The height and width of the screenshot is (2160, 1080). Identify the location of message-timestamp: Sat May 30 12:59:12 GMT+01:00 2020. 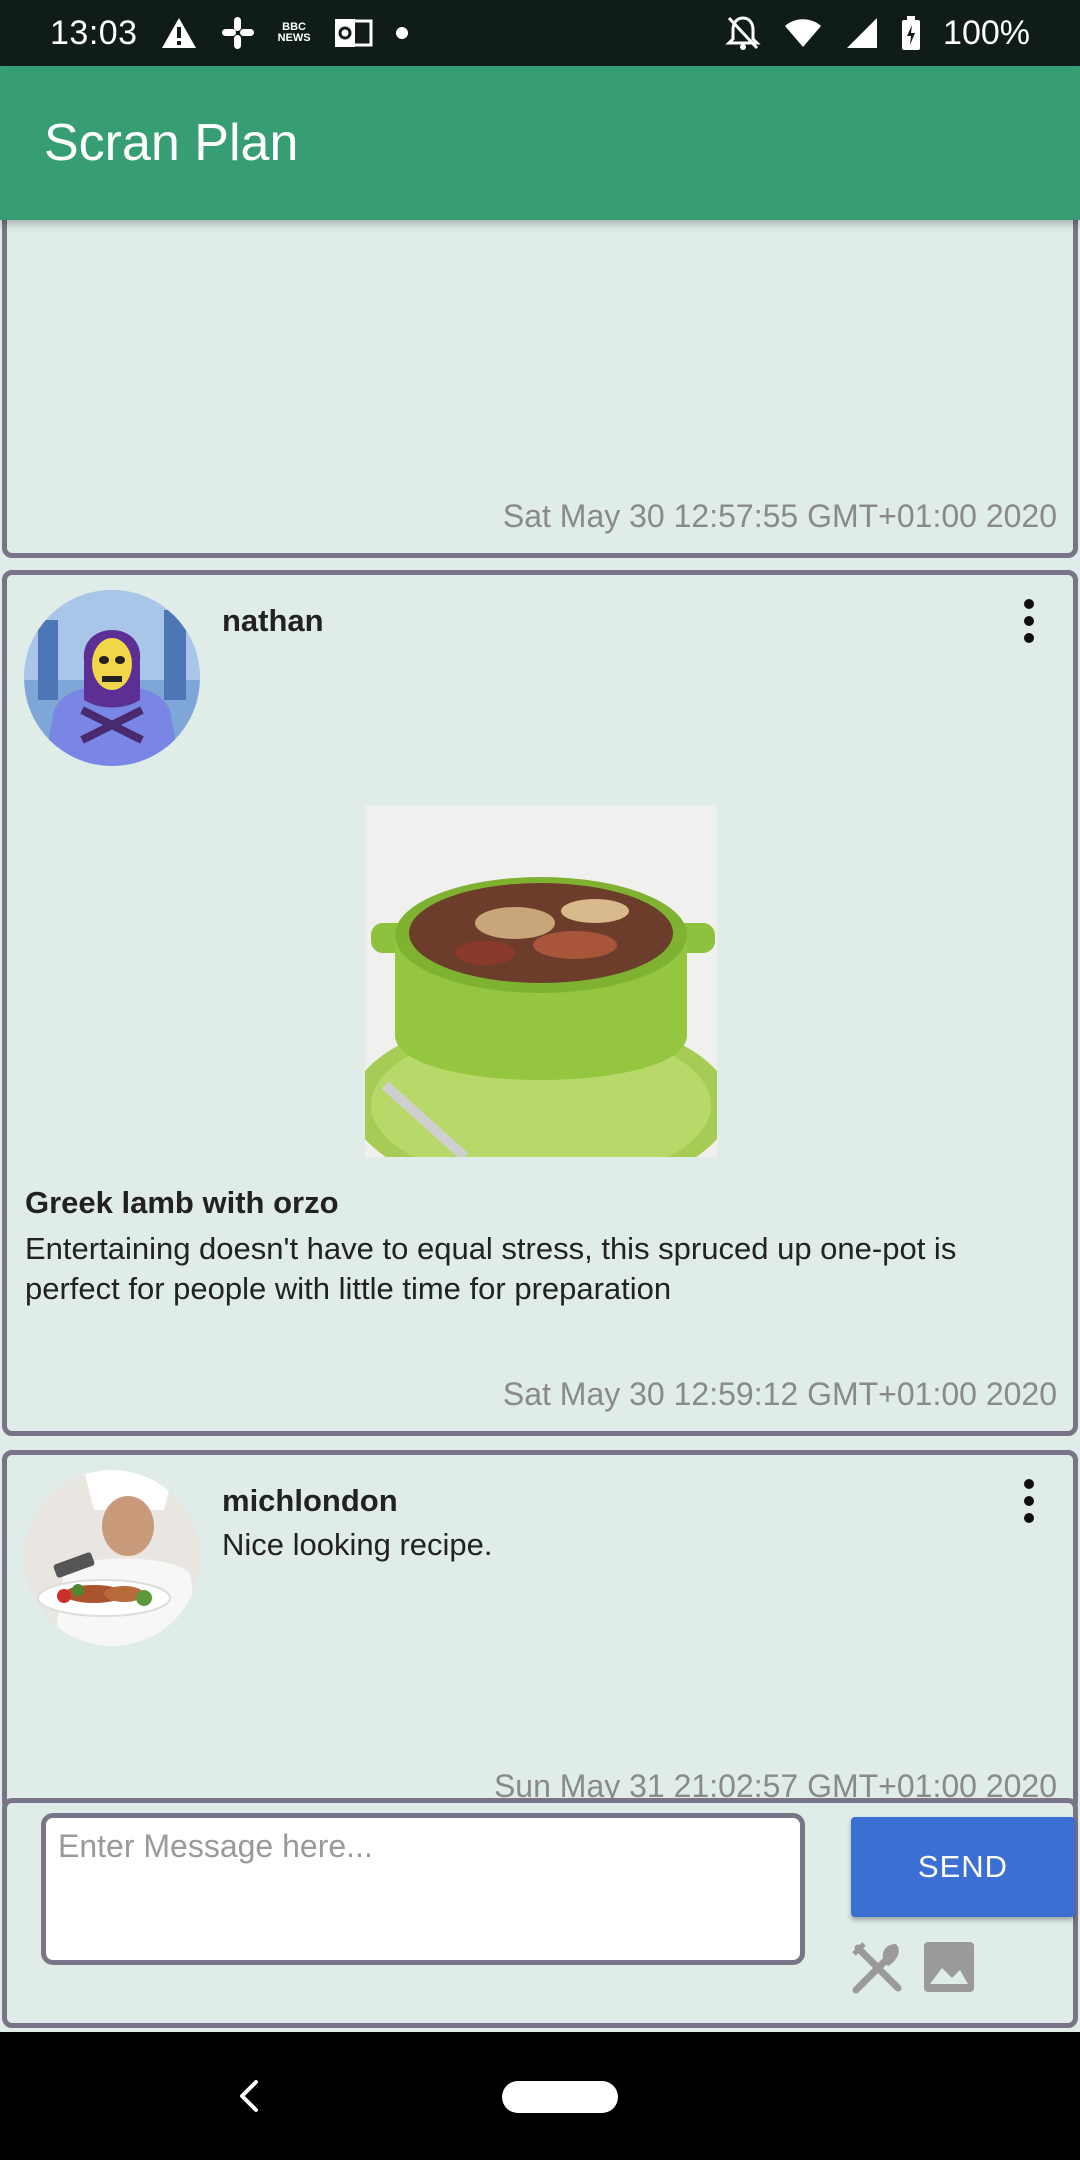
(779, 1394).